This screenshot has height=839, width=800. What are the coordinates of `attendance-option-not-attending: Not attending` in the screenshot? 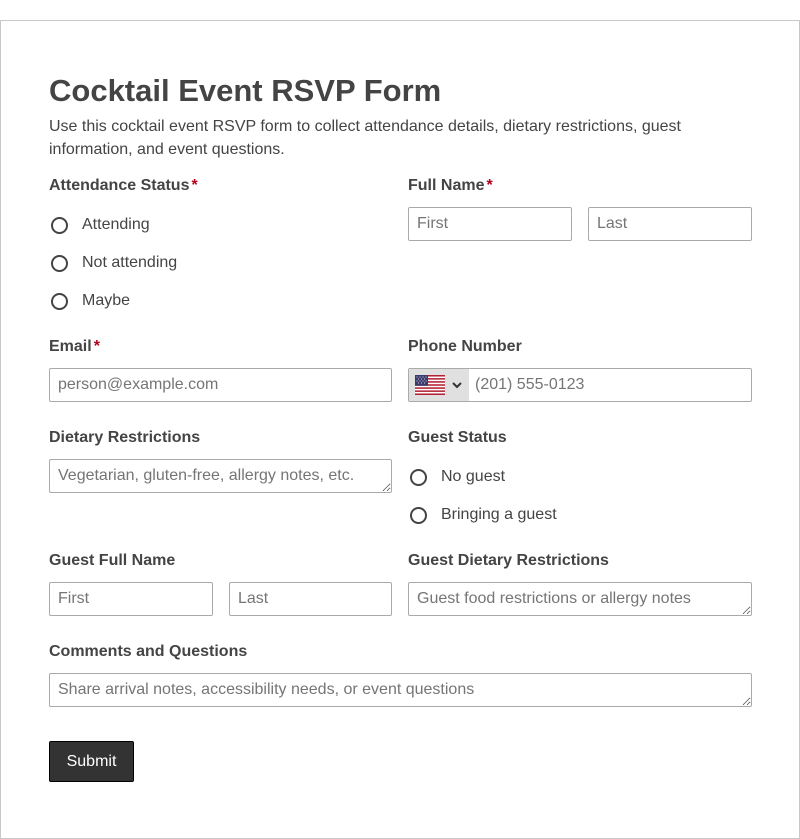 It's located at (113, 263).